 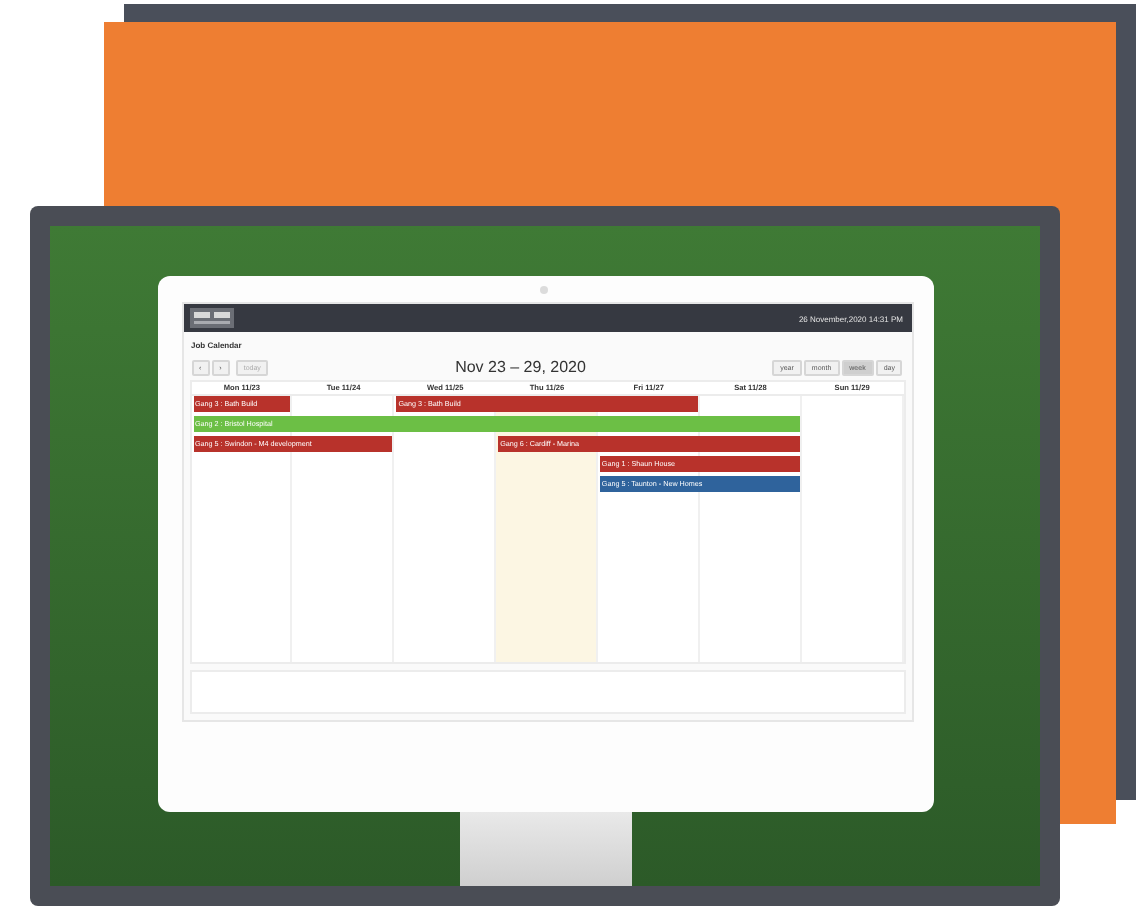 I want to click on logo-icon, so click(x=211, y=318).